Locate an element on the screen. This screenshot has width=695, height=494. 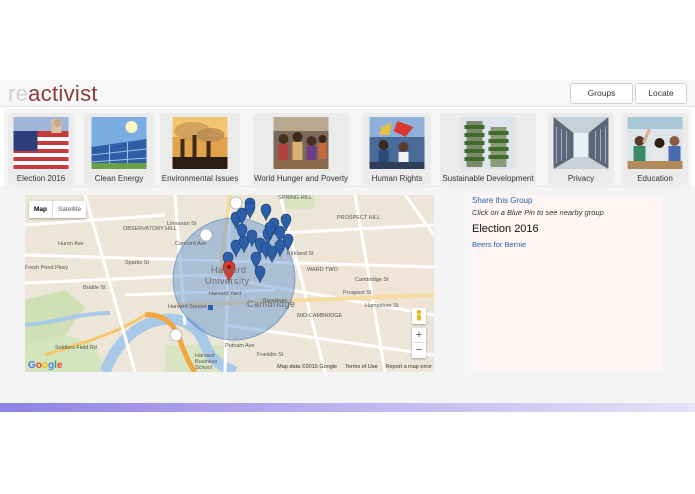
map-label-spring-hill: SPRING HILL is located at coordinates (295, 198).